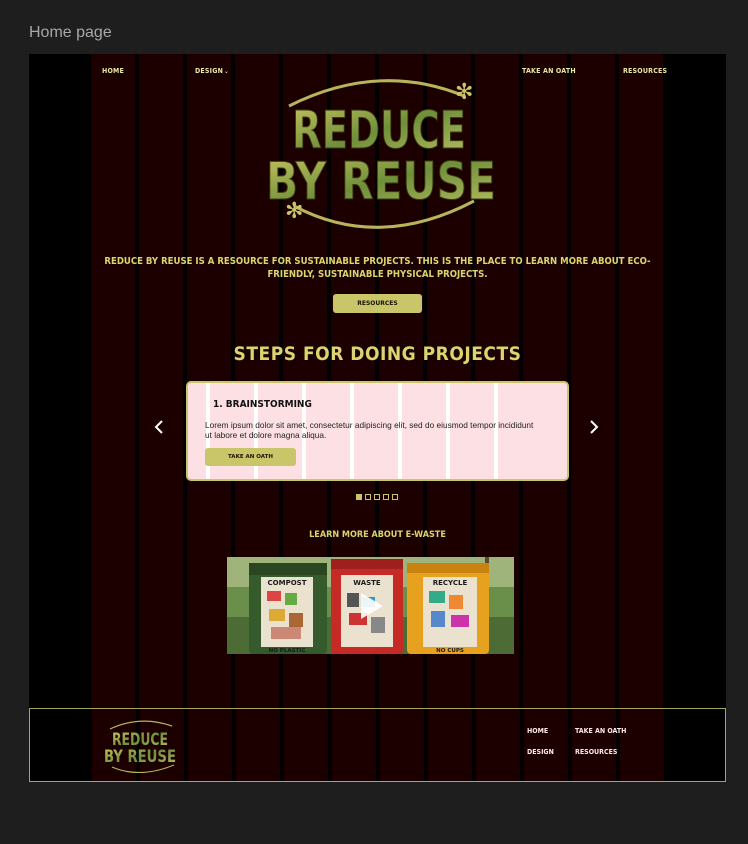  What do you see at coordinates (70, 32) in the screenshot?
I see `frame-label: Home page` at bounding box center [70, 32].